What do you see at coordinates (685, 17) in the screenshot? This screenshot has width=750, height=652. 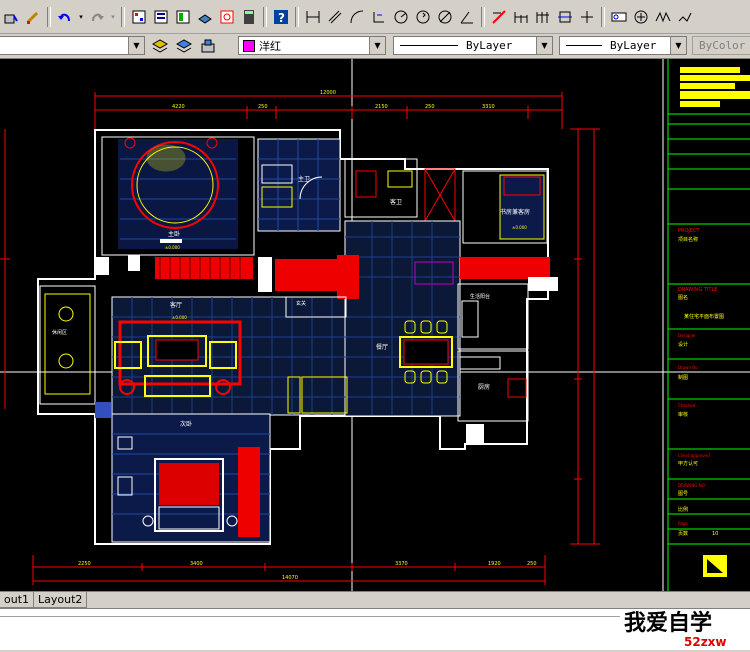 I see `jogged-linear-icon` at bounding box center [685, 17].